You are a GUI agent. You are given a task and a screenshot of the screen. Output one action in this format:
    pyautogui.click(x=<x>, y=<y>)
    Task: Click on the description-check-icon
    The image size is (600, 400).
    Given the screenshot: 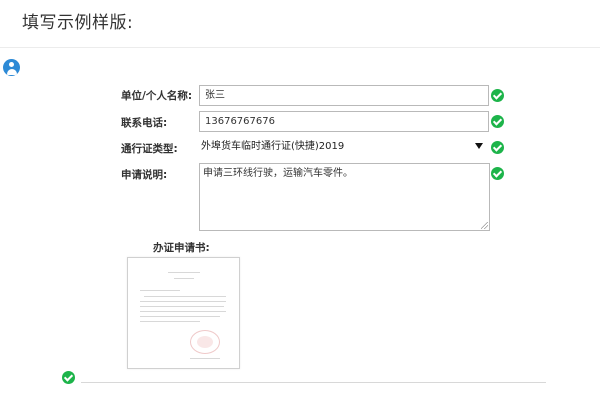 What is the action you would take?
    pyautogui.click(x=497, y=173)
    